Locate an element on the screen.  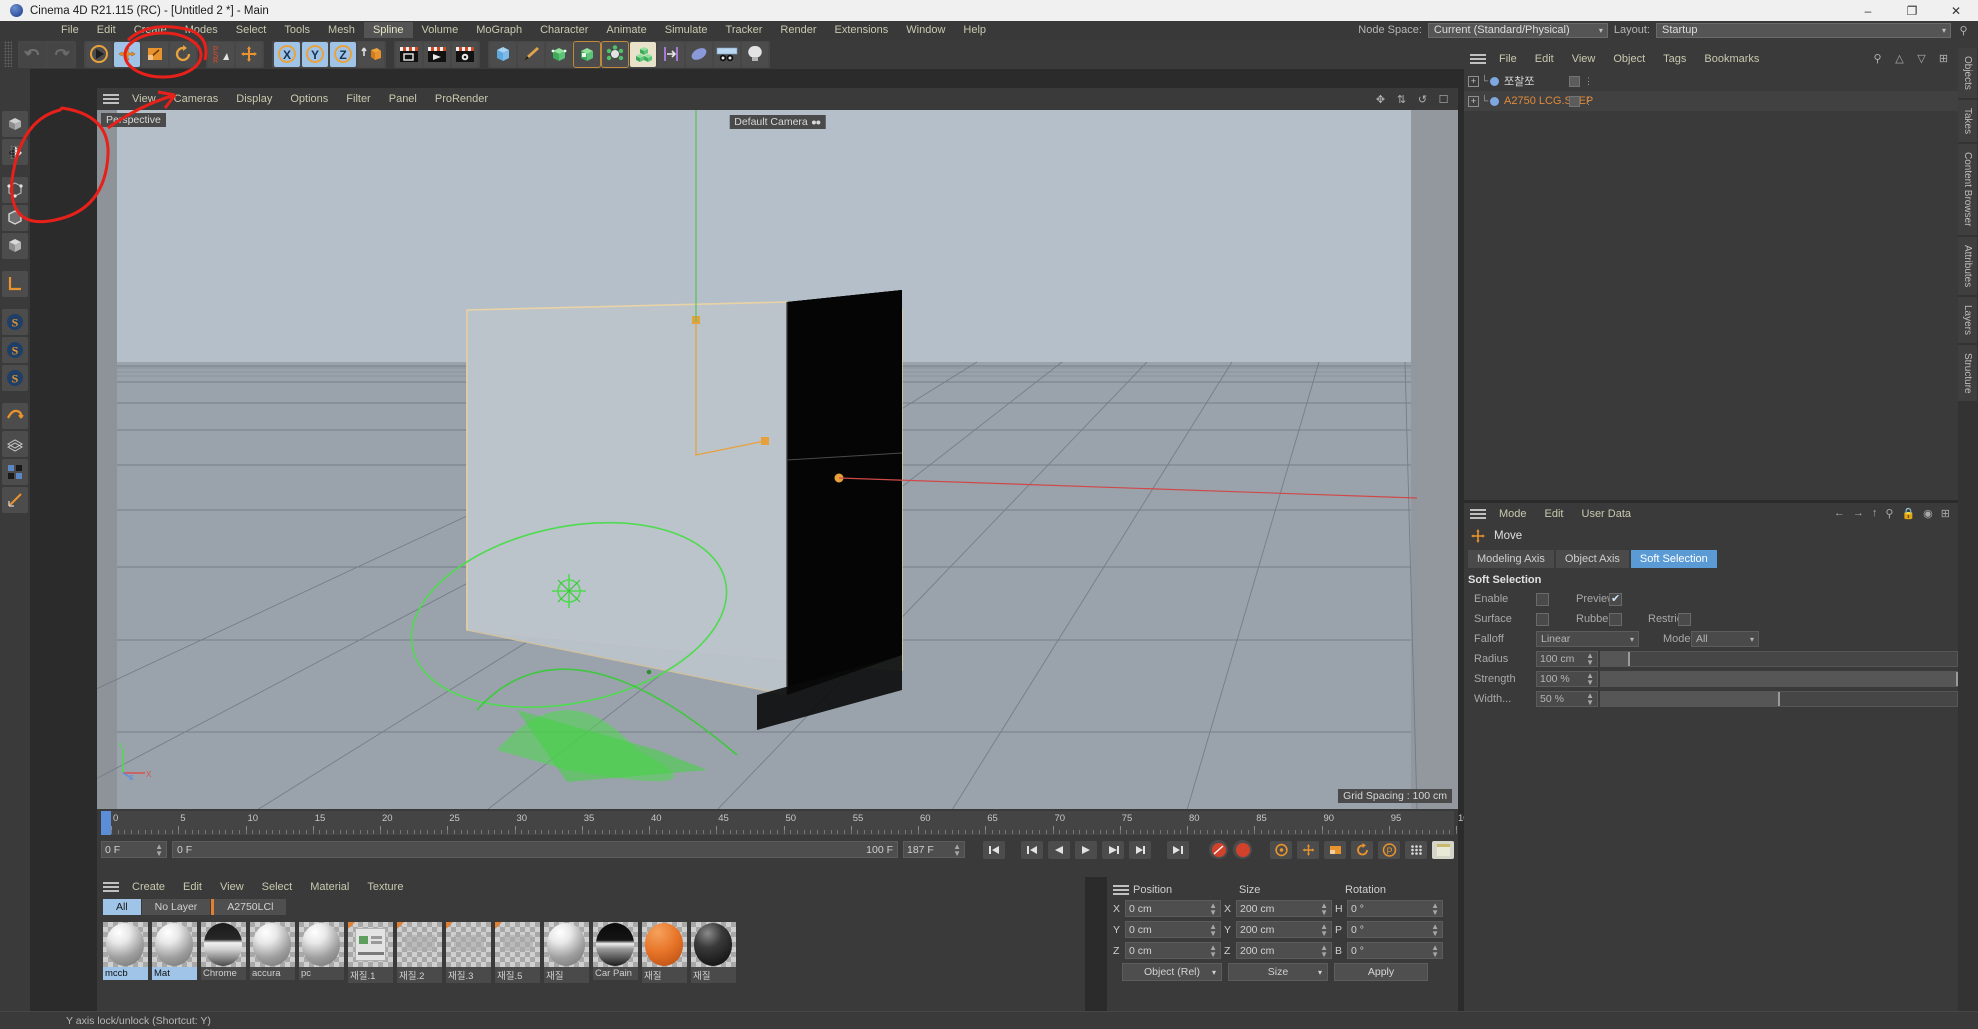
menu-item-character: Character is located at coordinates (564, 30).